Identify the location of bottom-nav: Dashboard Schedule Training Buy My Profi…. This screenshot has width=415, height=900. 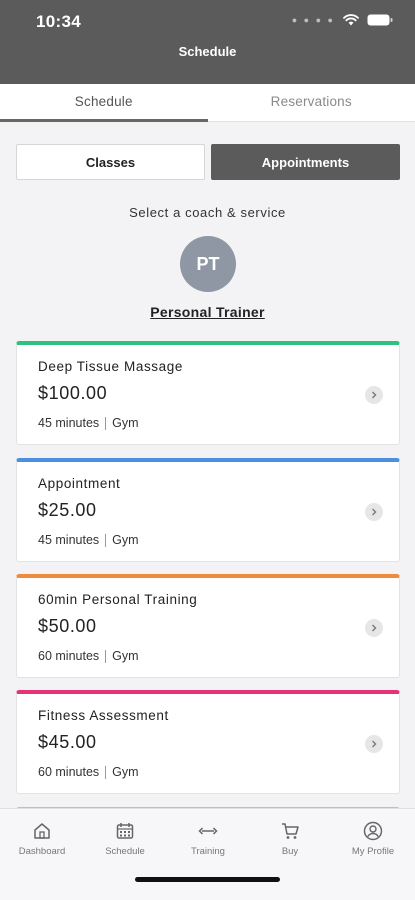
(207, 854).